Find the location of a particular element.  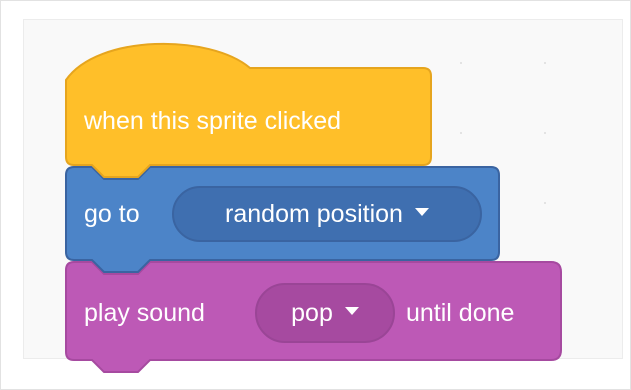

goto-block-label: go to is located at coordinates (112, 214).